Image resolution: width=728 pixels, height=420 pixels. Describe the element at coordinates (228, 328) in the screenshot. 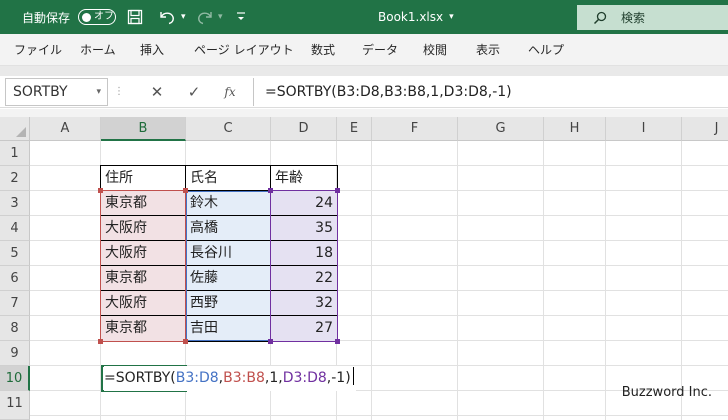

I see `cell-name: 吉田` at that location.